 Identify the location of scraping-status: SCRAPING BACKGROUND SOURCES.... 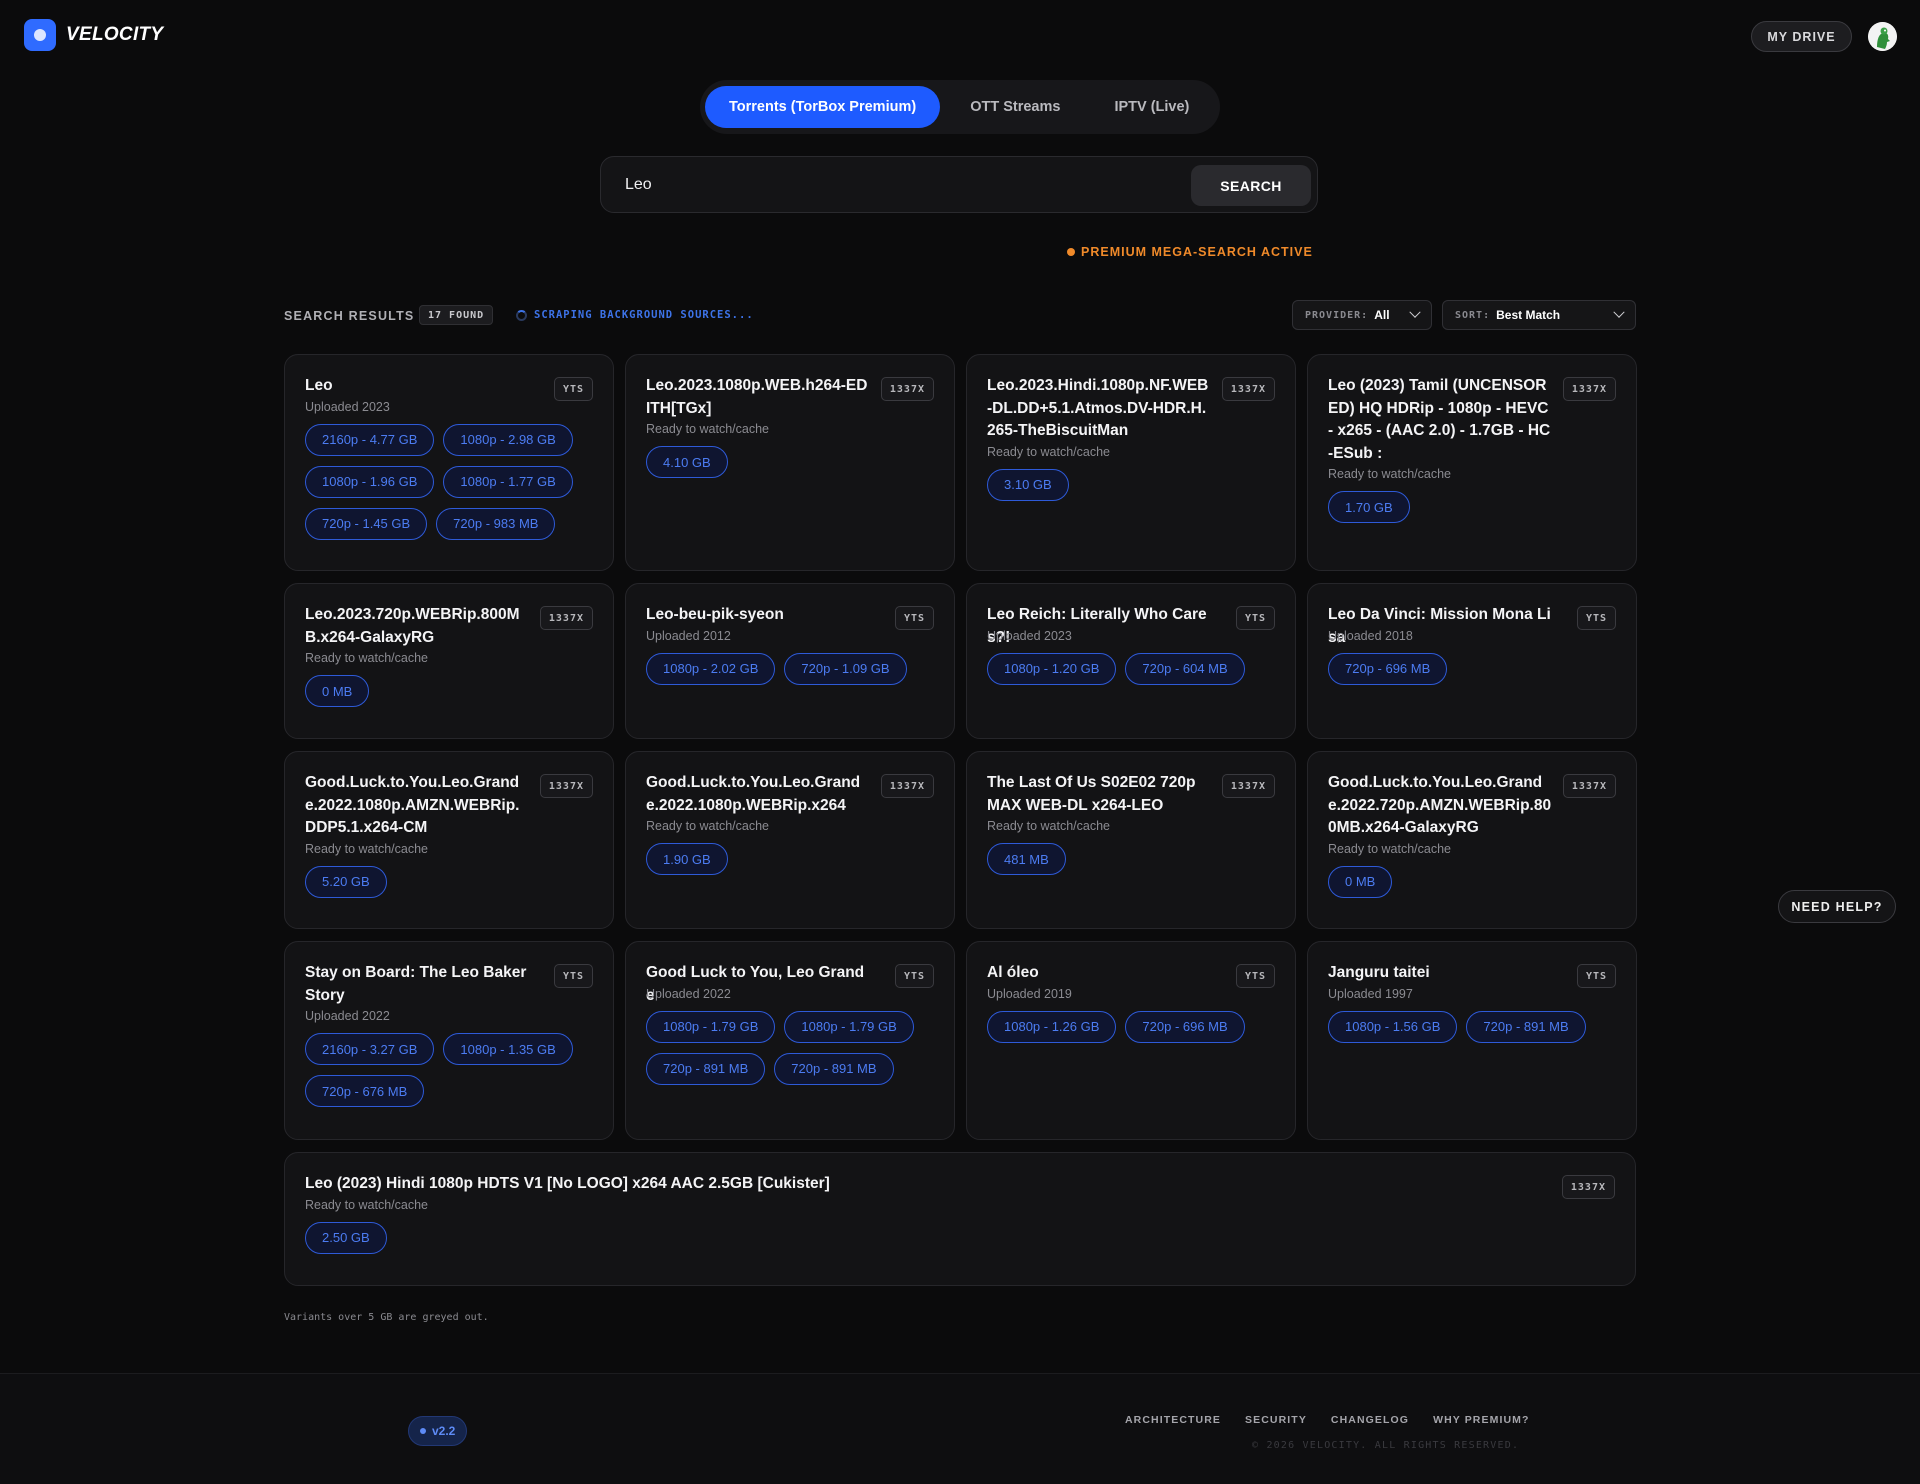
(635, 315).